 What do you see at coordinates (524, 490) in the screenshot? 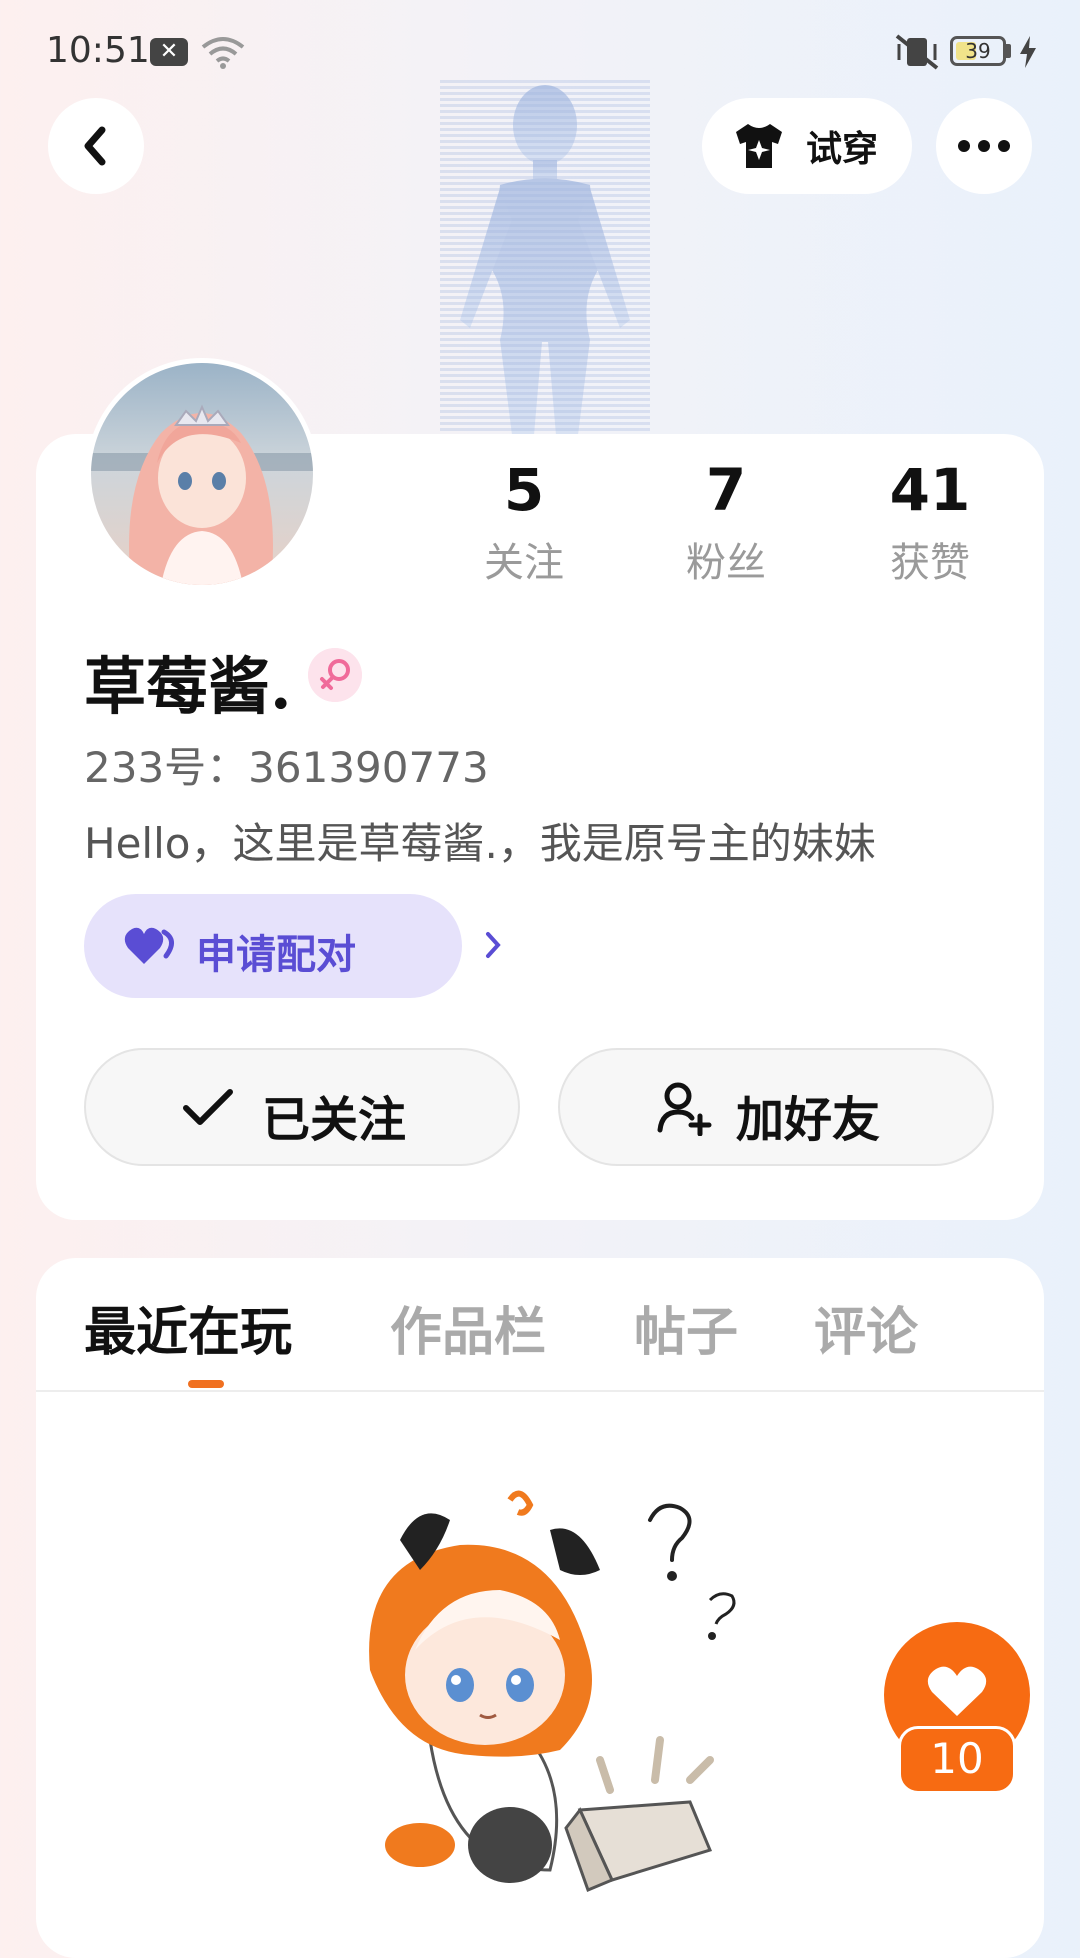
I see `following-count: 5` at bounding box center [524, 490].